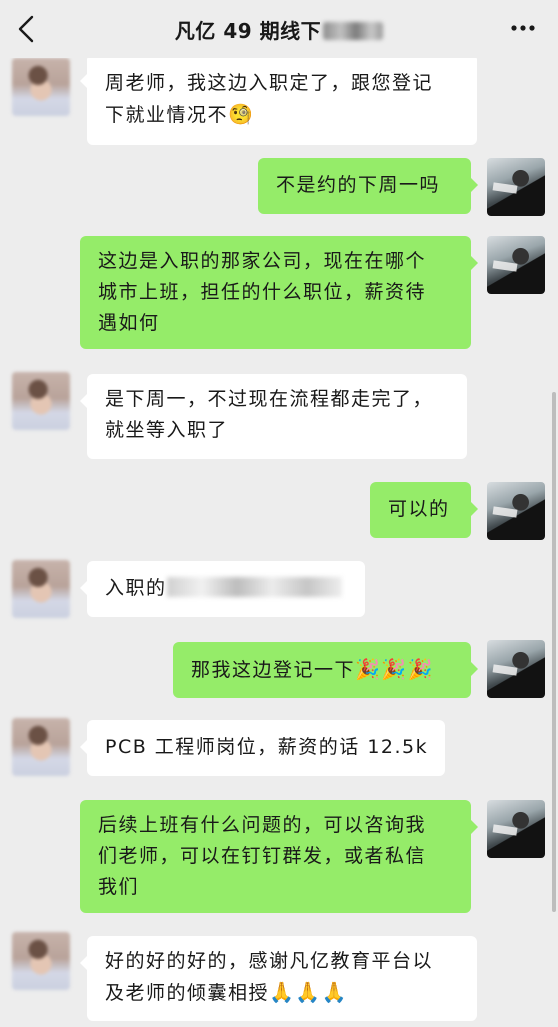  I want to click on message-line: 入职的, so click(226, 588).